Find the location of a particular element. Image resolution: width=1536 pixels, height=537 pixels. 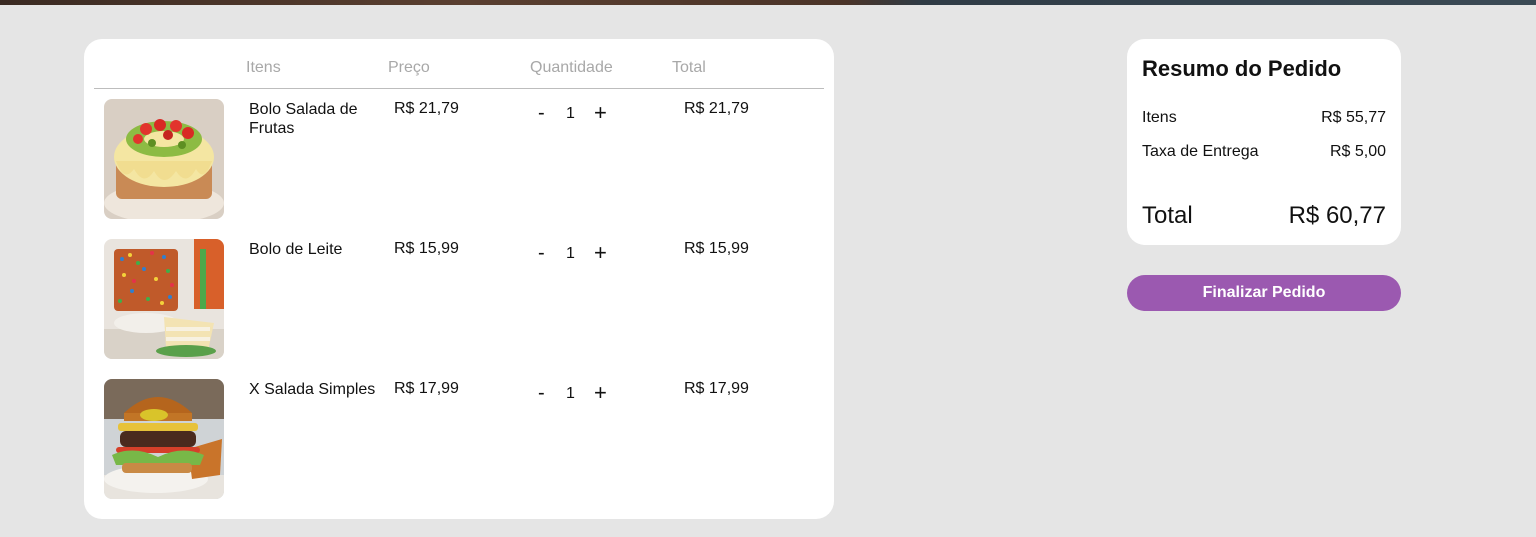

column-header-quantity: Quantidade is located at coordinates (571, 67).